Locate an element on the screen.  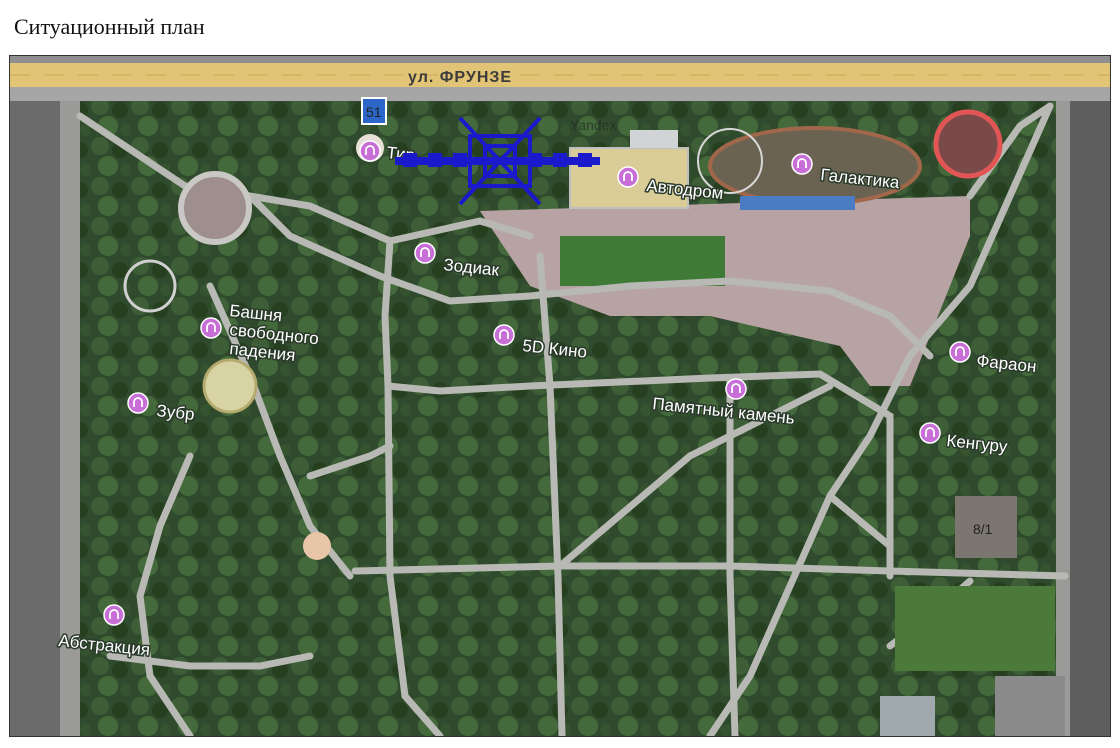
street-label: ул. ФРУНЗЕ is located at coordinates (460, 77).